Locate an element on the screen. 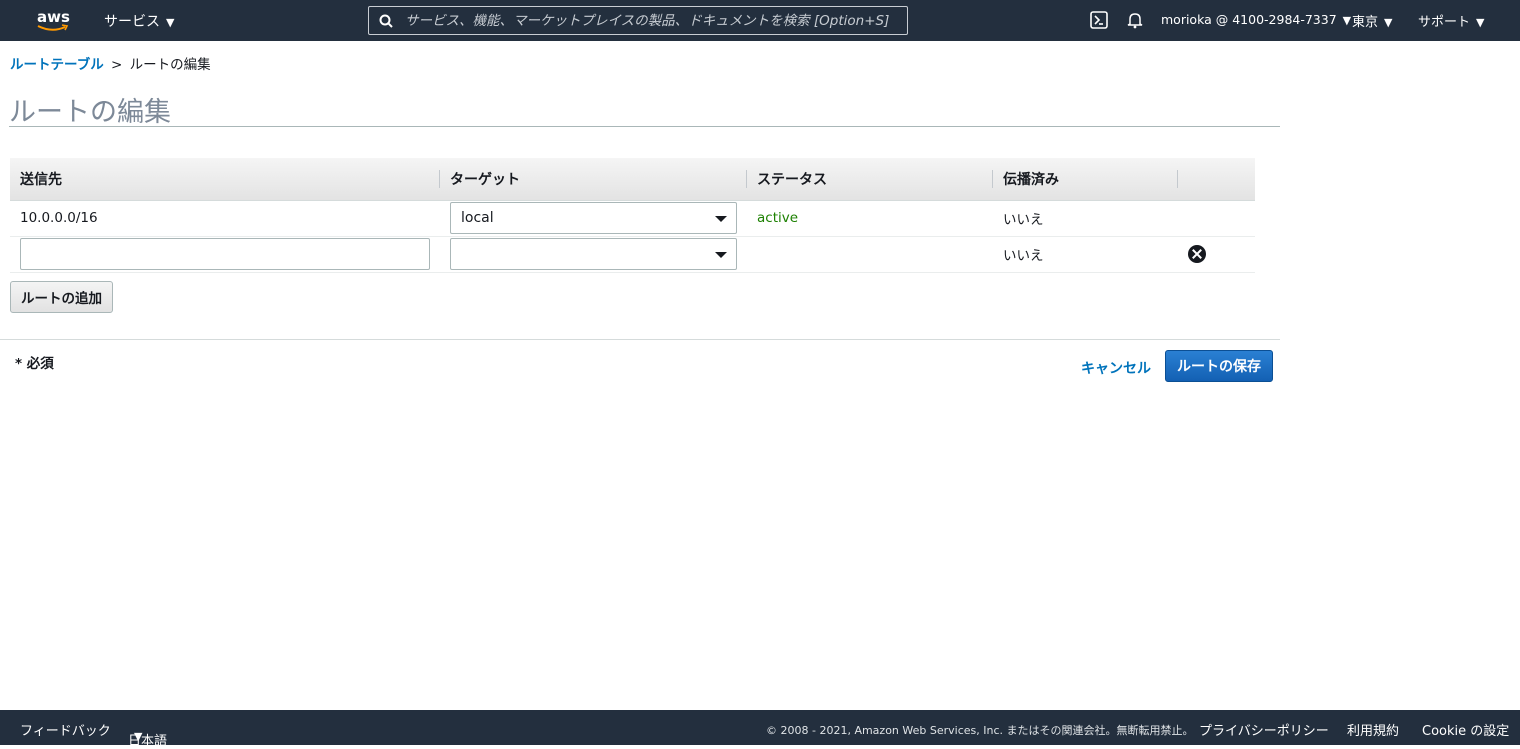 This screenshot has height=749, width=1520. cell-destination: 10.0.0.0/16 is located at coordinates (225, 218).